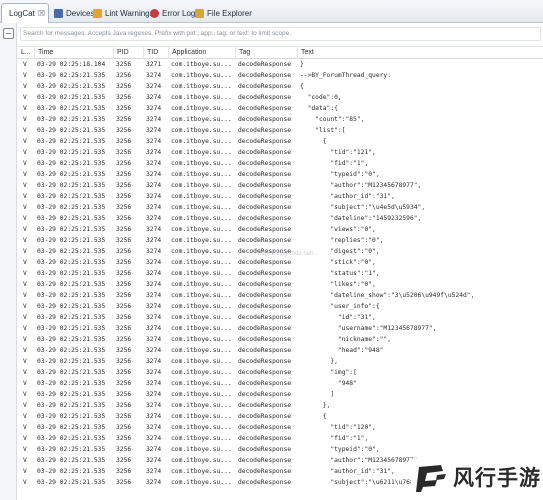  What do you see at coordinates (97, 13) in the screenshot?
I see `warning-icon` at bounding box center [97, 13].